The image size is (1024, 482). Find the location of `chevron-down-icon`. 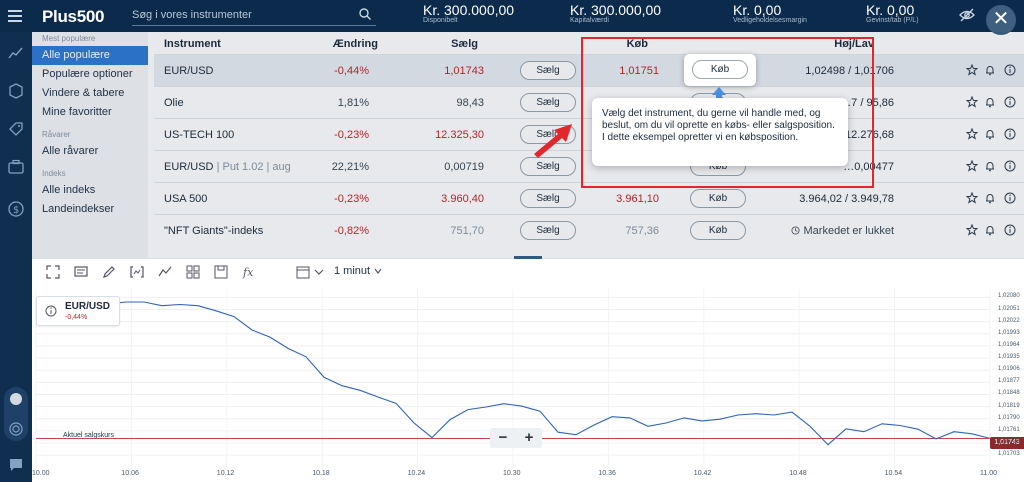

chevron-down-icon is located at coordinates (319, 272).